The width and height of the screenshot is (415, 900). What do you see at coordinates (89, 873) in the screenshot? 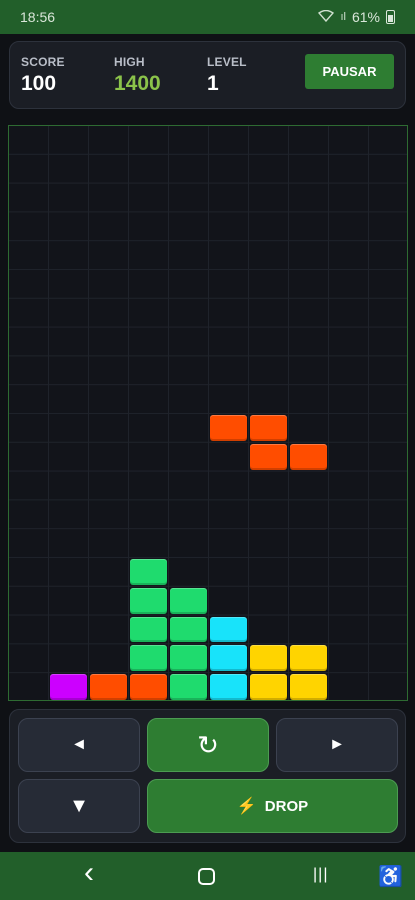
I see `back-icon: ‹` at bounding box center [89, 873].